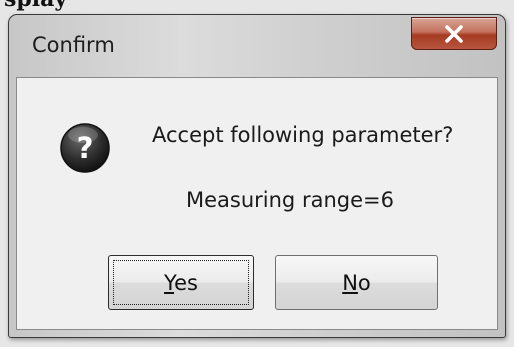  I want to click on yes-button-label: Yes, so click(181, 282).